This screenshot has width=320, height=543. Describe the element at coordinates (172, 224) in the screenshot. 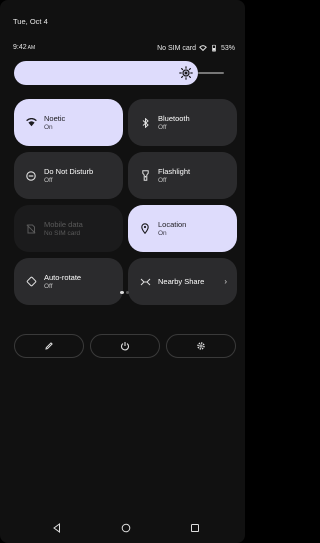

I see `tile-location-label: Location` at that location.